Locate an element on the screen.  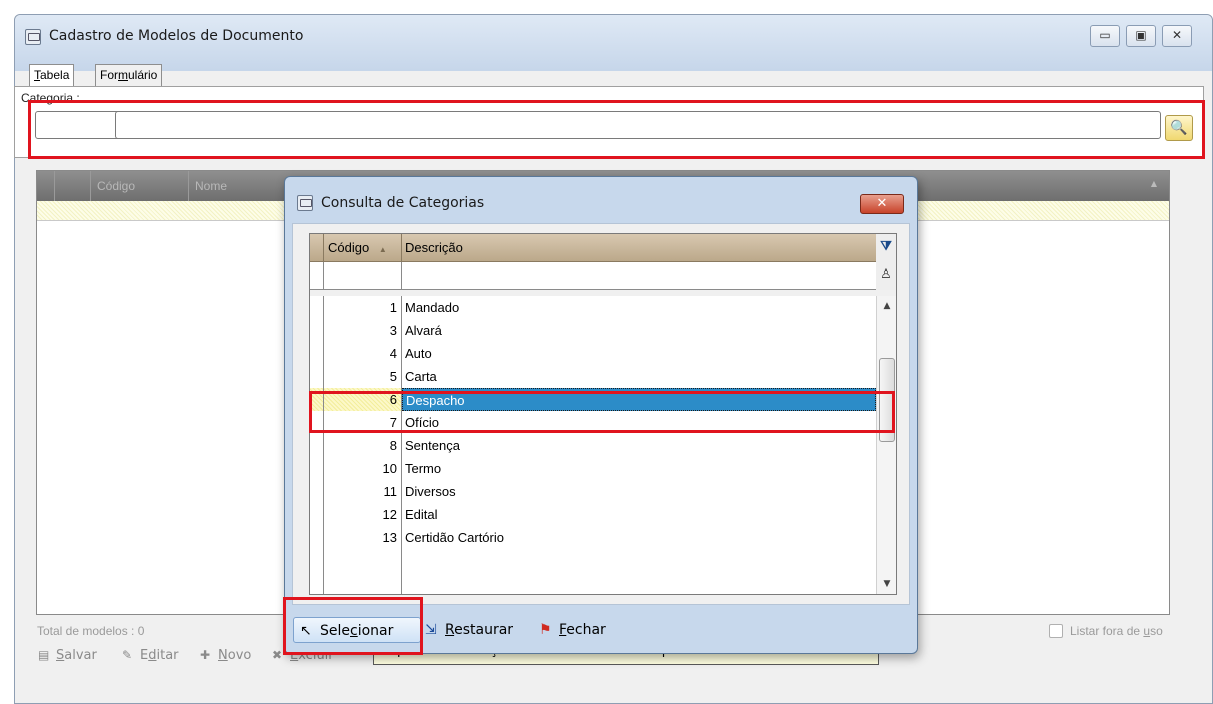
tab-tabela-label: Tabela is located at coordinates (52, 75).